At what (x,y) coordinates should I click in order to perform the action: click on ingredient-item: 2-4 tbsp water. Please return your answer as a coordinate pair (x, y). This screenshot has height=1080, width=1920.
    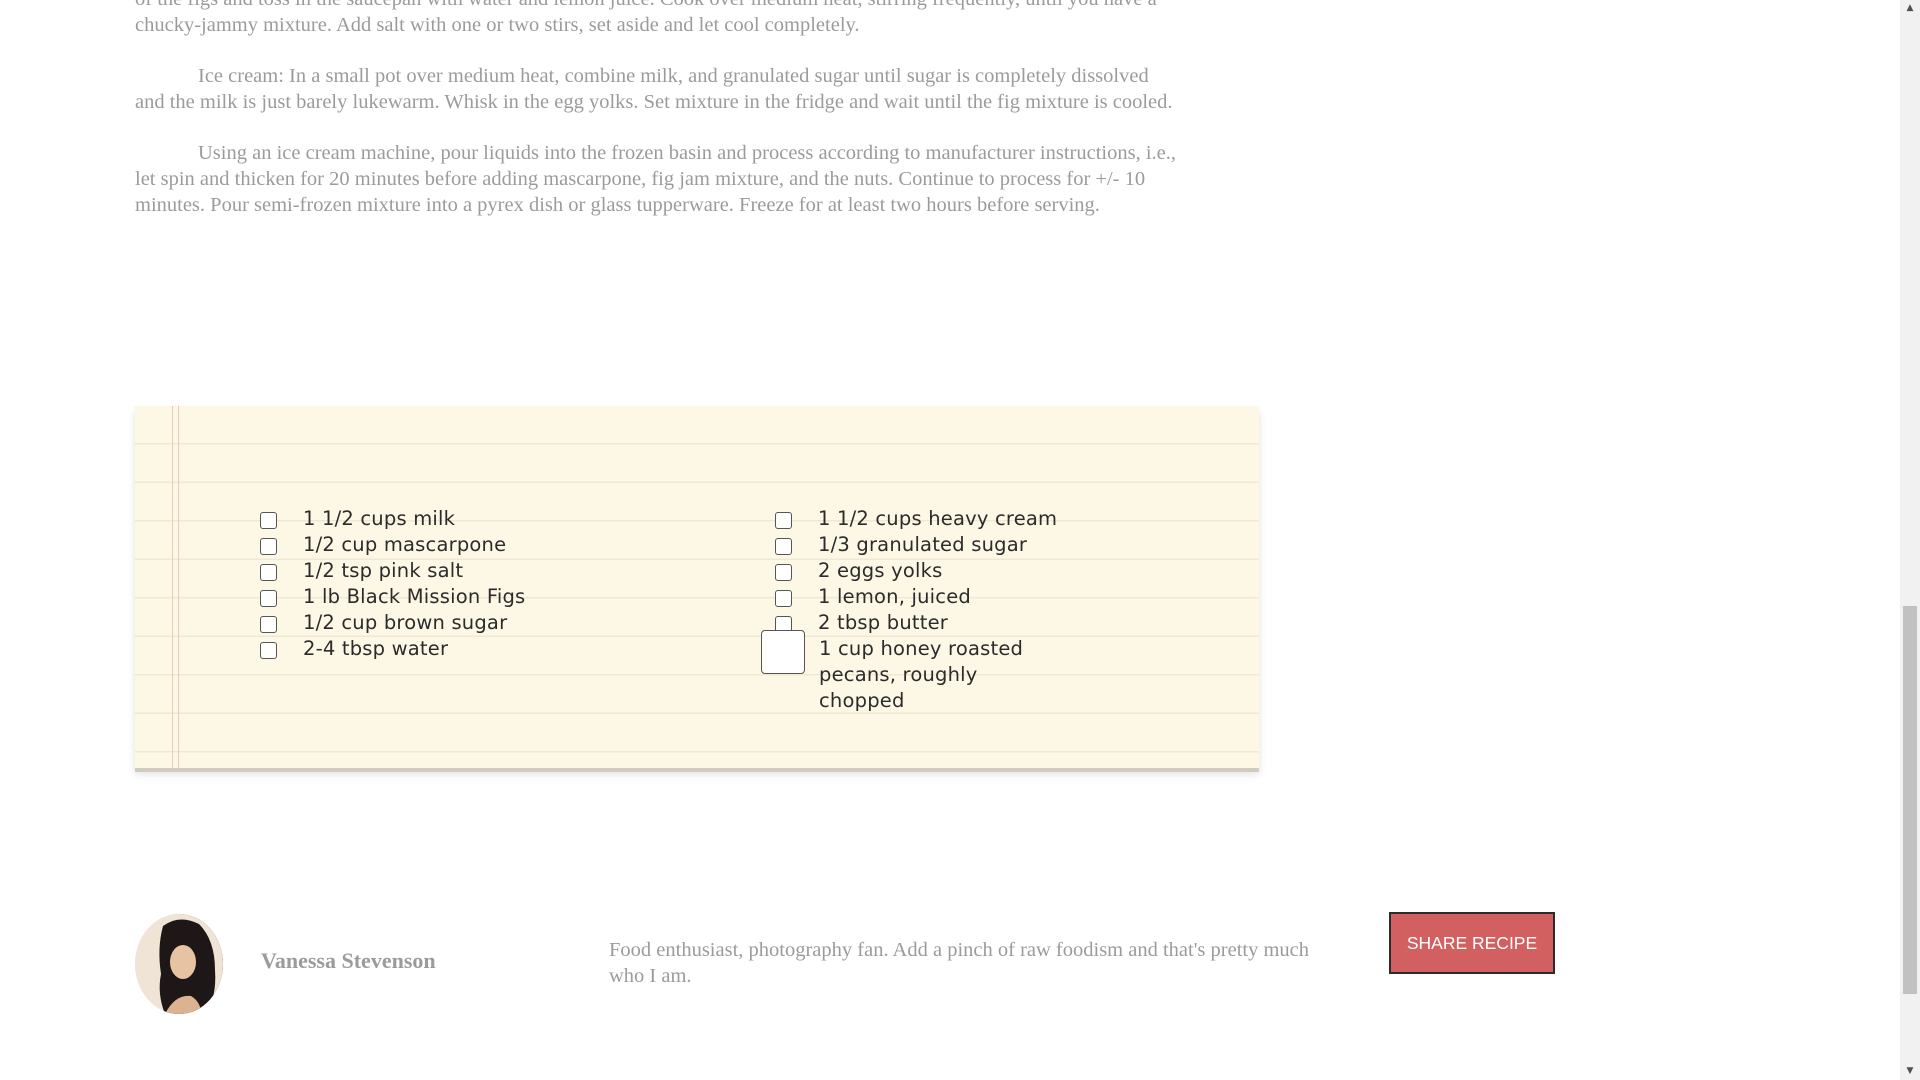
    Looking at the image, I should click on (392, 649).